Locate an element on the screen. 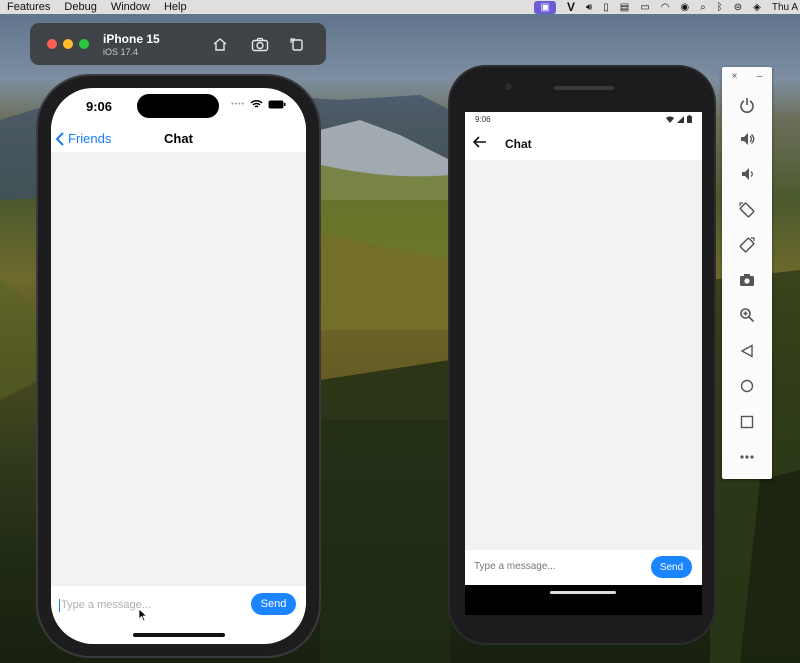  panel-close-button: × is located at coordinates (735, 76).